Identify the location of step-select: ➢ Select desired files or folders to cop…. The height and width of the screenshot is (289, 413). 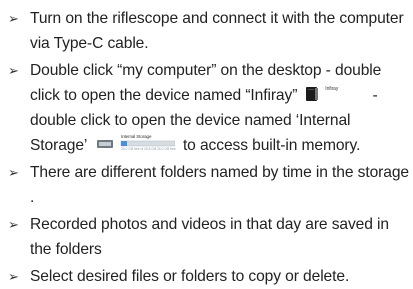
(204, 276).